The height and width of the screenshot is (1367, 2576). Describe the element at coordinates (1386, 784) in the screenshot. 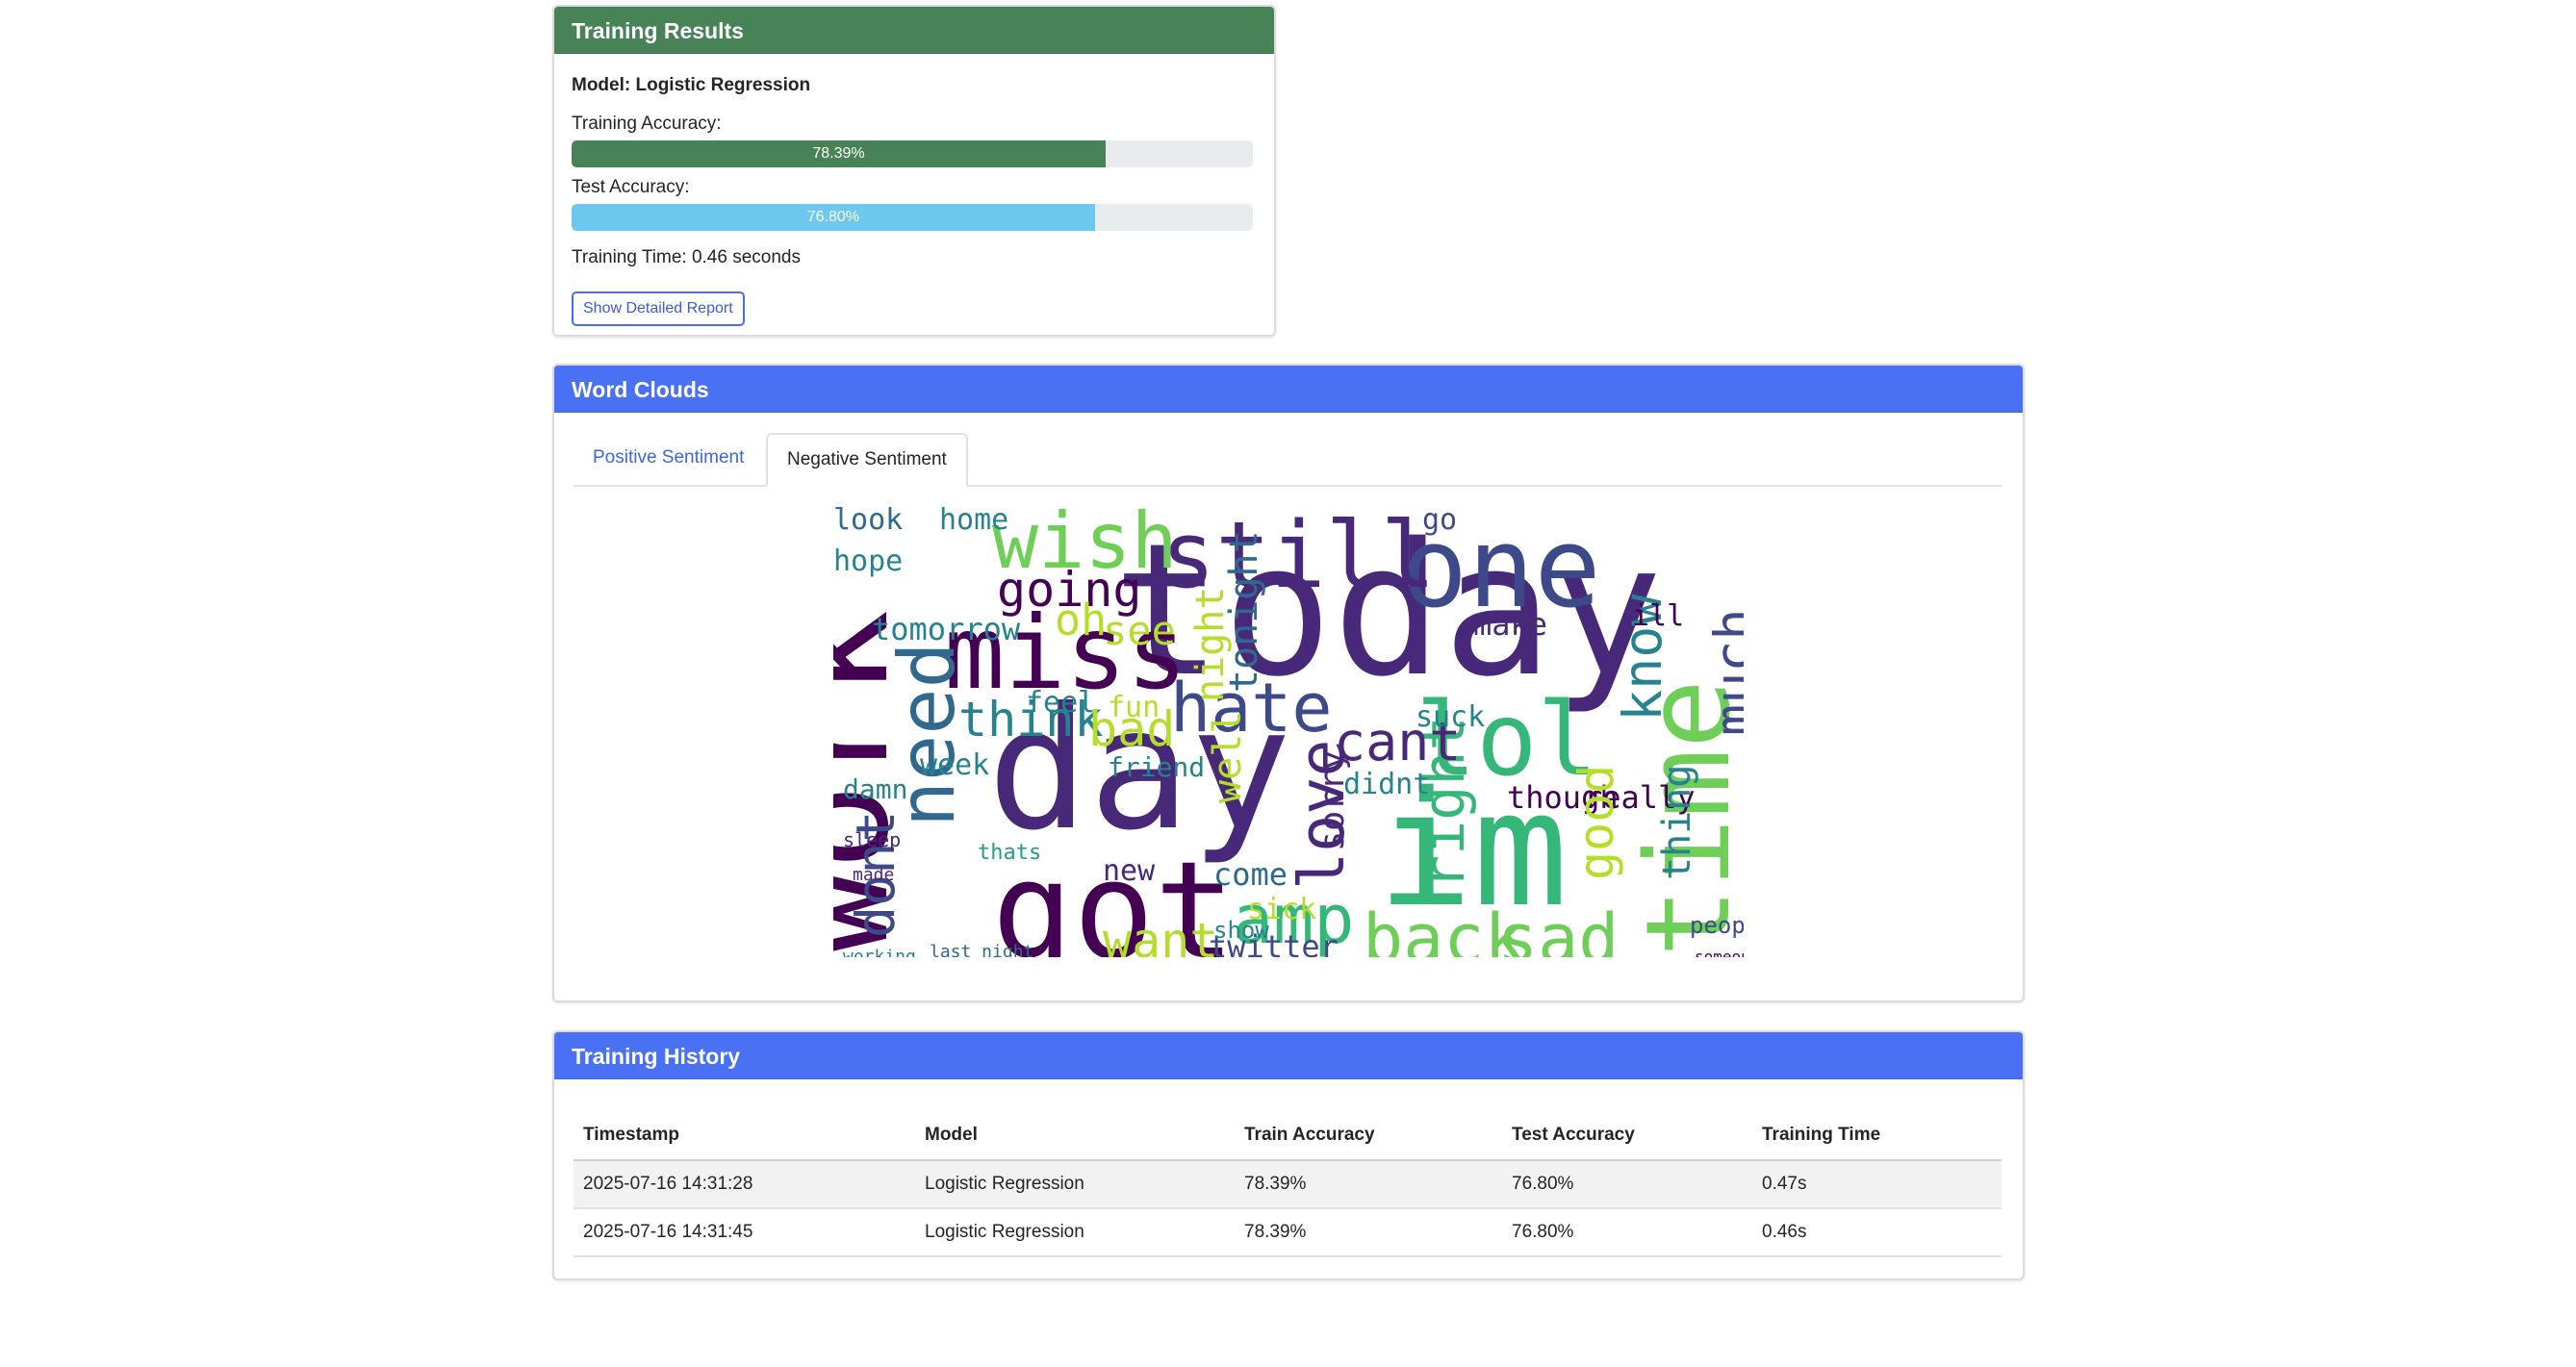

I see `cloud-word: didnt` at that location.